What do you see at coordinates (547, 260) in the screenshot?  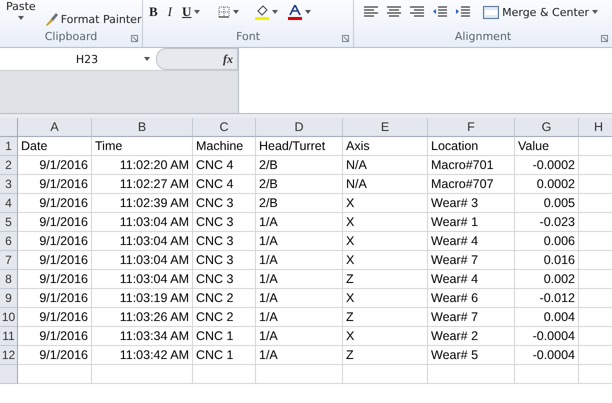 I see `table-cell: 0.016` at bounding box center [547, 260].